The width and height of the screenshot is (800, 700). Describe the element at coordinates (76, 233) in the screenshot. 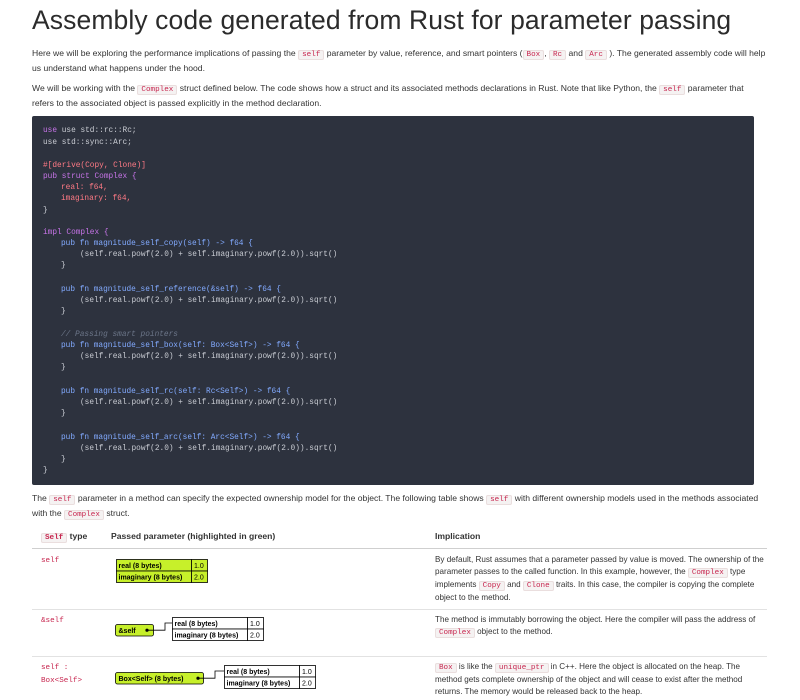

I see `code-line: impl Complex {` at that location.